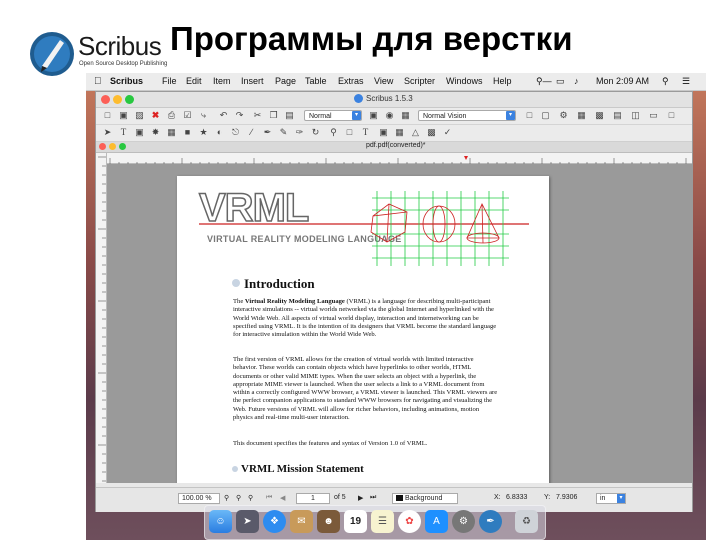 The width and height of the screenshot is (720, 540). I want to click on export-pdf-icon: ⤷, so click(203, 115).